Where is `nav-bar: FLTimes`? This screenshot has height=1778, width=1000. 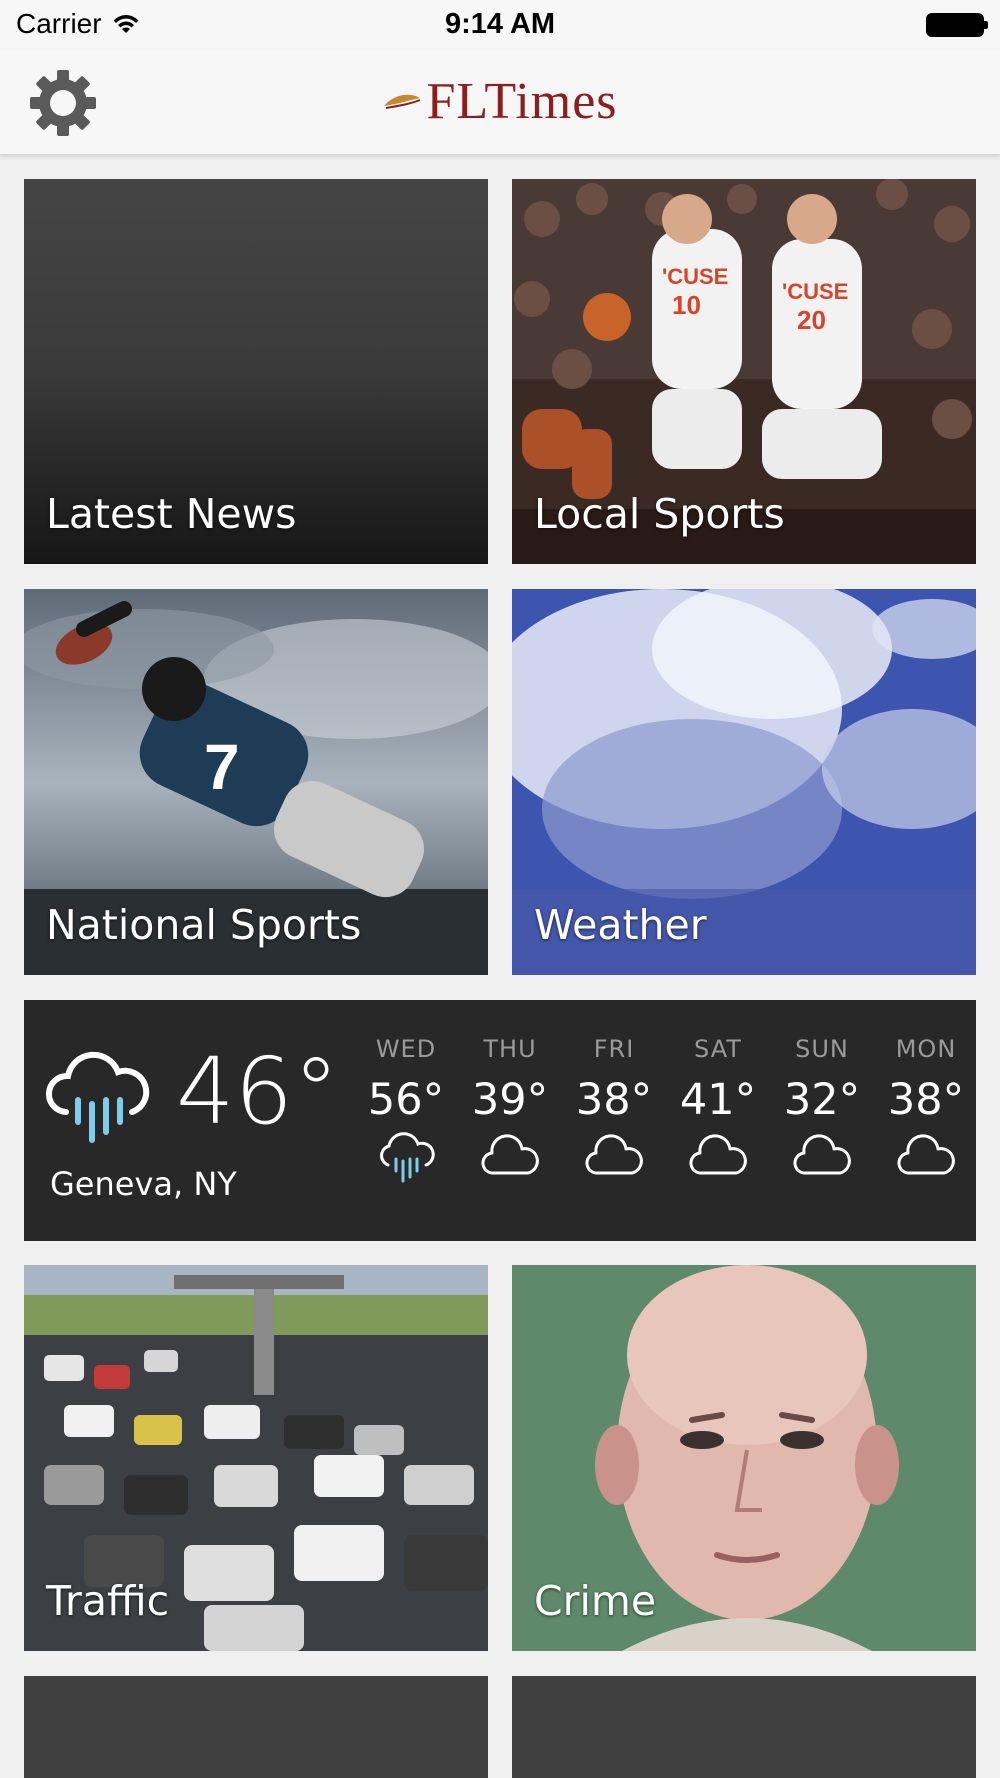
nav-bar: FLTimes is located at coordinates (500, 102).